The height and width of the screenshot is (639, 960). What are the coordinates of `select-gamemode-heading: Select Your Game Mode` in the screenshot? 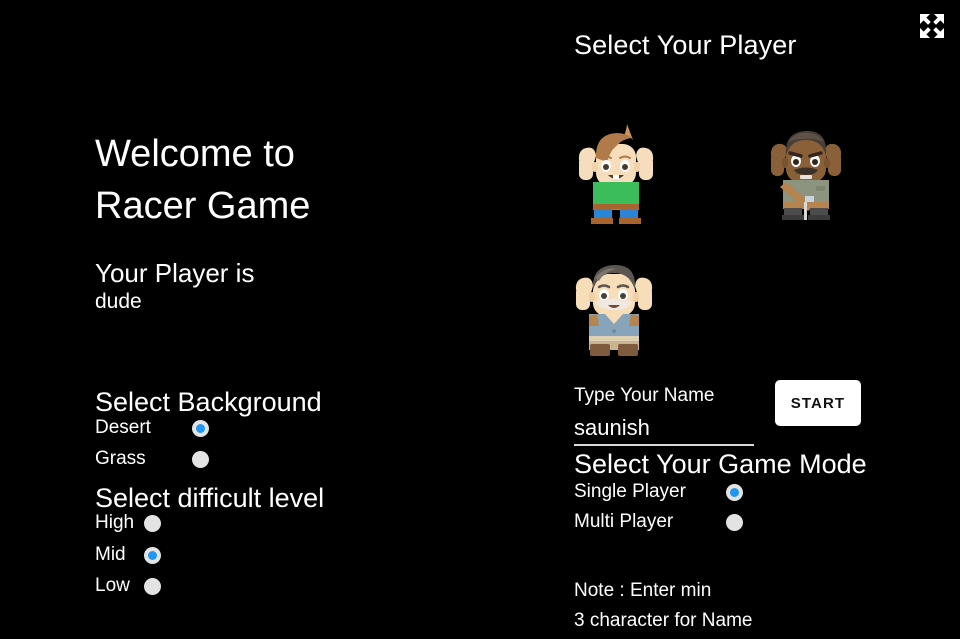 It's located at (720, 464).